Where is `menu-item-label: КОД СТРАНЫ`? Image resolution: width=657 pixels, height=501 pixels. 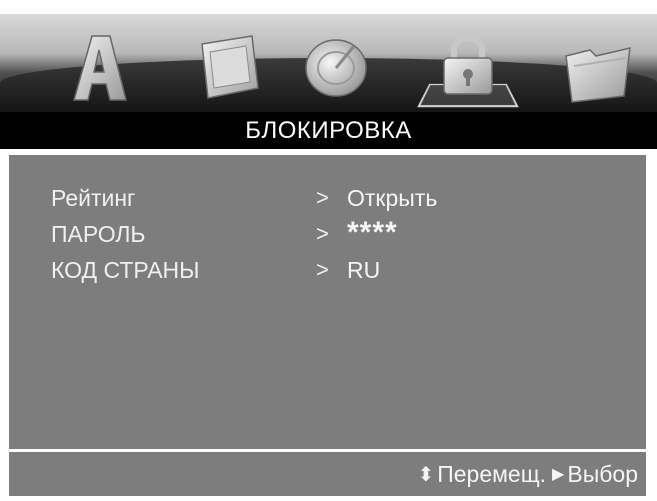 menu-item-label: КОД СТРАНЫ is located at coordinates (125, 270).